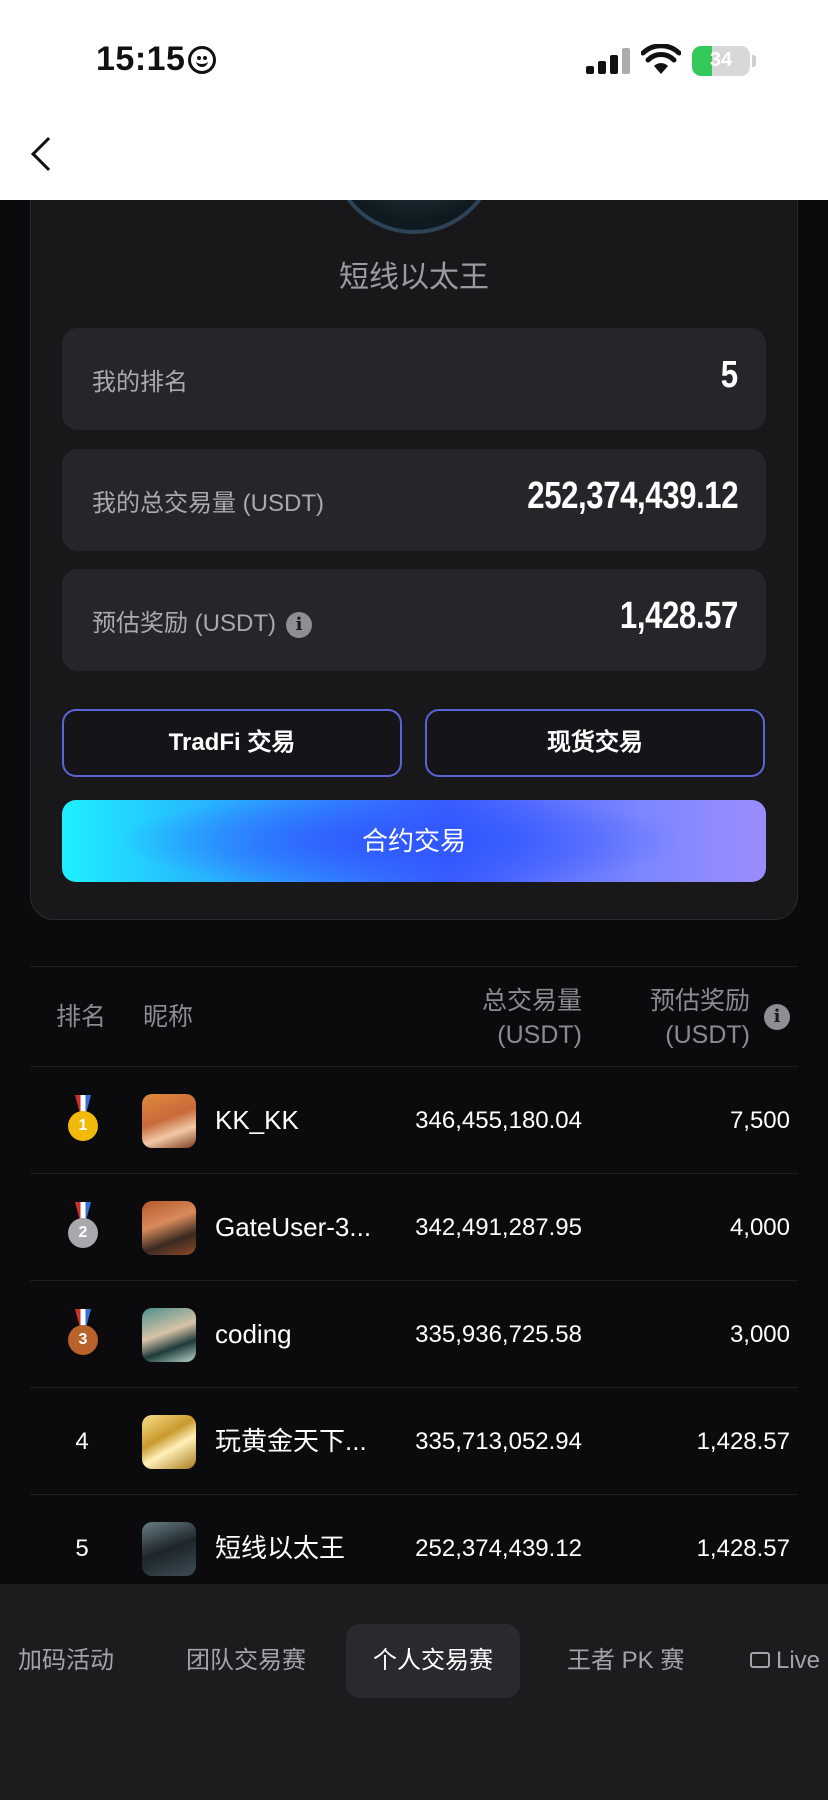 This screenshot has width=828, height=1800. Describe the element at coordinates (759, 1227) in the screenshot. I see `row-reward: 4,000` at that location.